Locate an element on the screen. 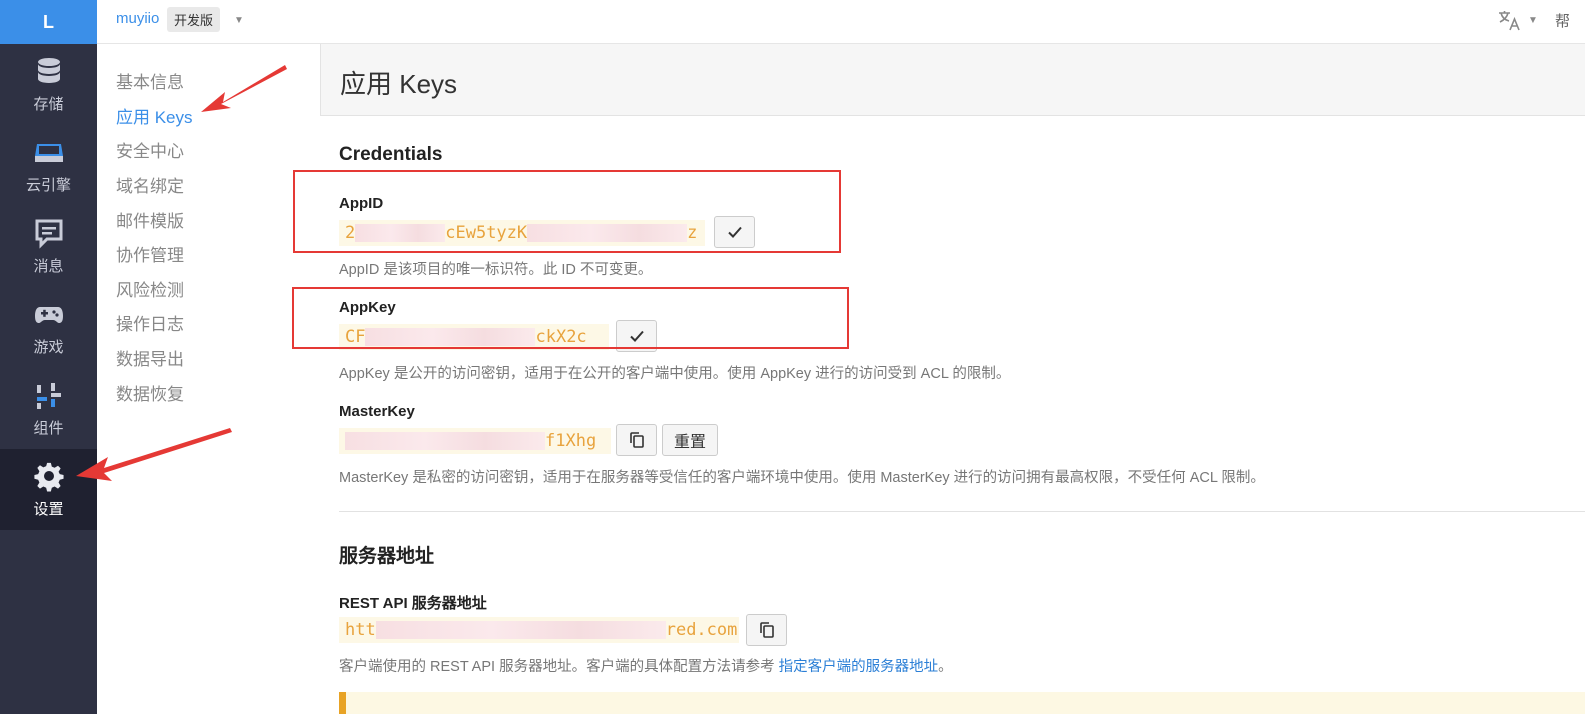 The image size is (1585, 714). page-header: 应用 Keys is located at coordinates (952, 80).